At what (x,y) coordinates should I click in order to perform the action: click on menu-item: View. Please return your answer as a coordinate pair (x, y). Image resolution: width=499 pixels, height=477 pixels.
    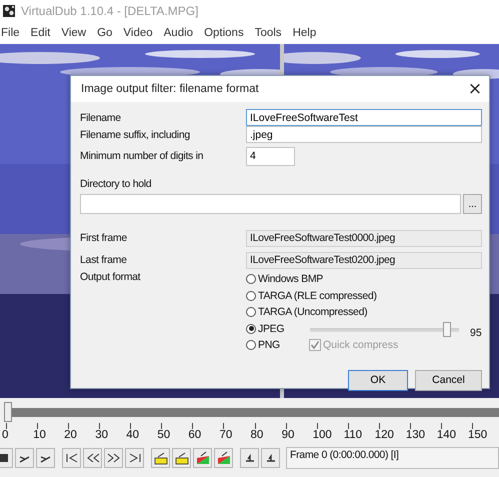
    Looking at the image, I should click on (73, 33).